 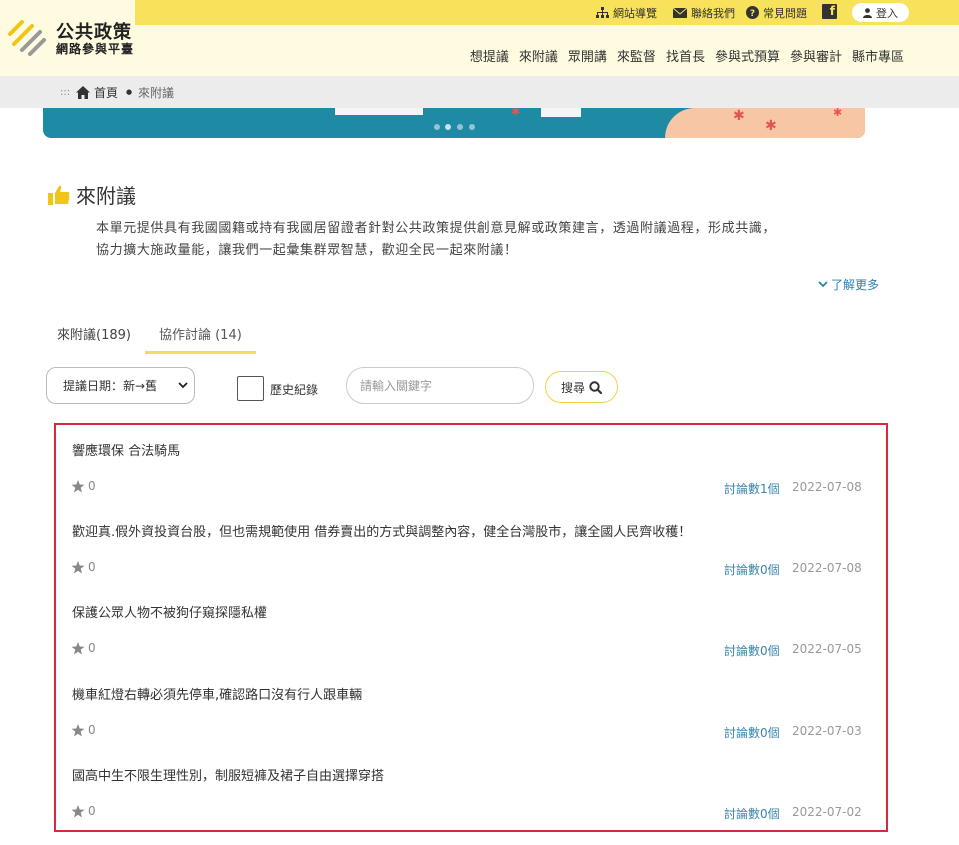 What do you see at coordinates (636, 55) in the screenshot?
I see `nav-item-monitor: 來監督` at bounding box center [636, 55].